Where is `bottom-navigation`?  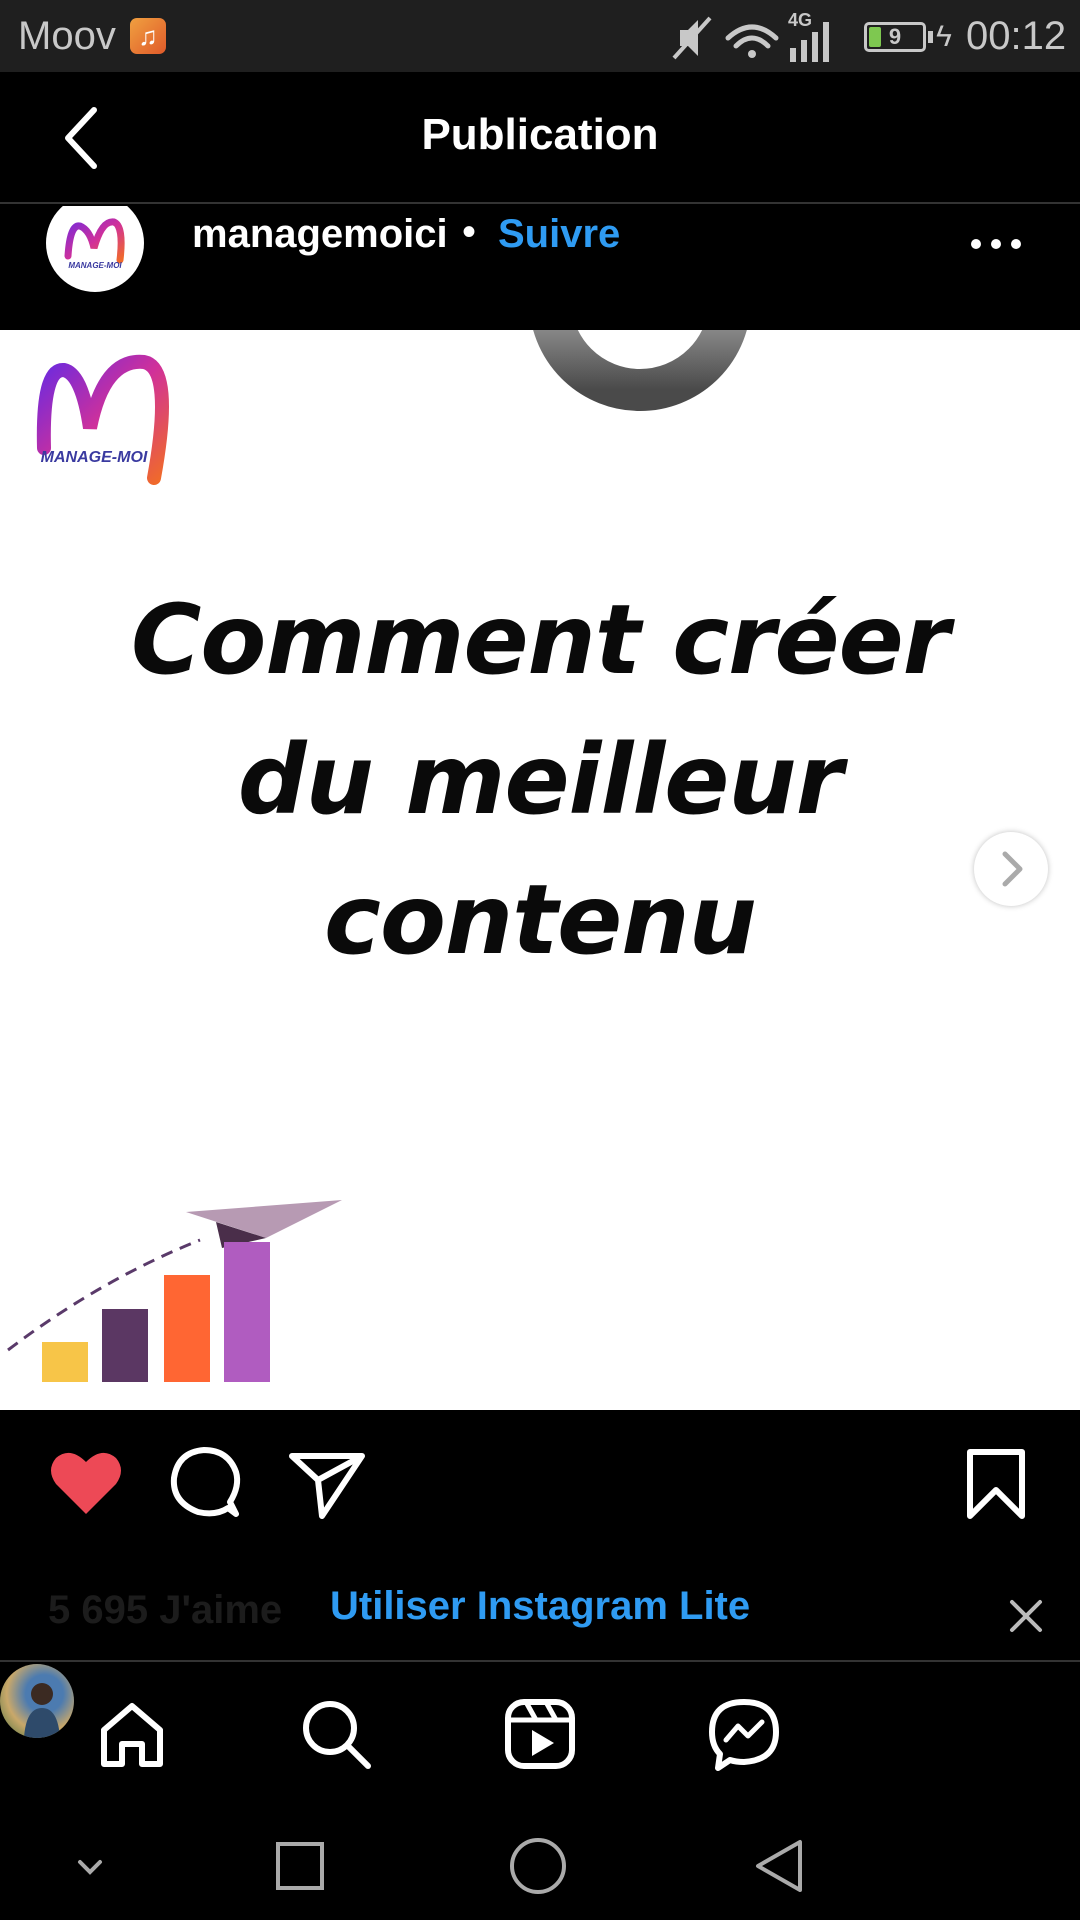 bottom-navigation is located at coordinates (540, 1738).